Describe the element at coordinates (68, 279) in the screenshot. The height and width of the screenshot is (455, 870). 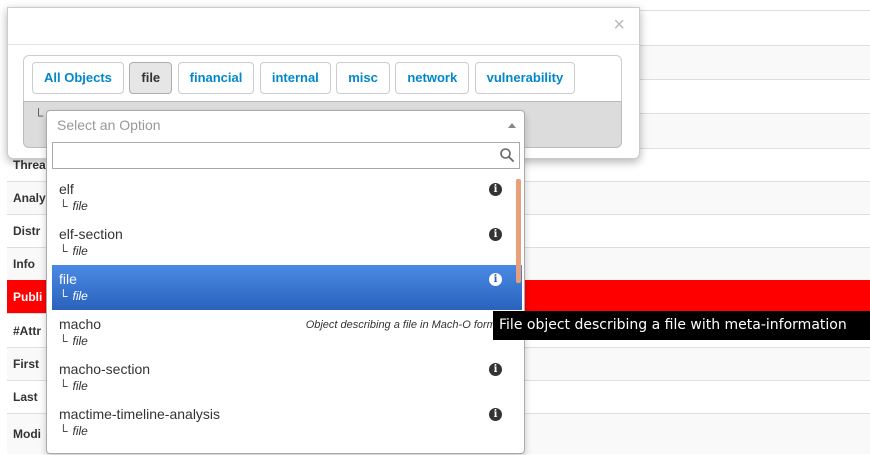
I see `result-name: file` at that location.